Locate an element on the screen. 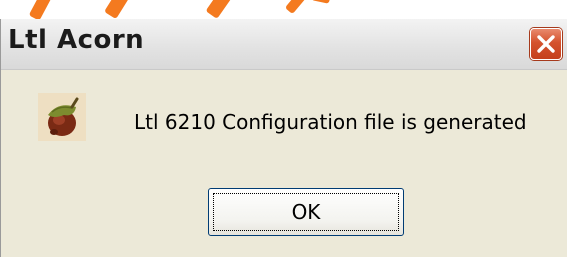  close-icon is located at coordinates (546, 44).